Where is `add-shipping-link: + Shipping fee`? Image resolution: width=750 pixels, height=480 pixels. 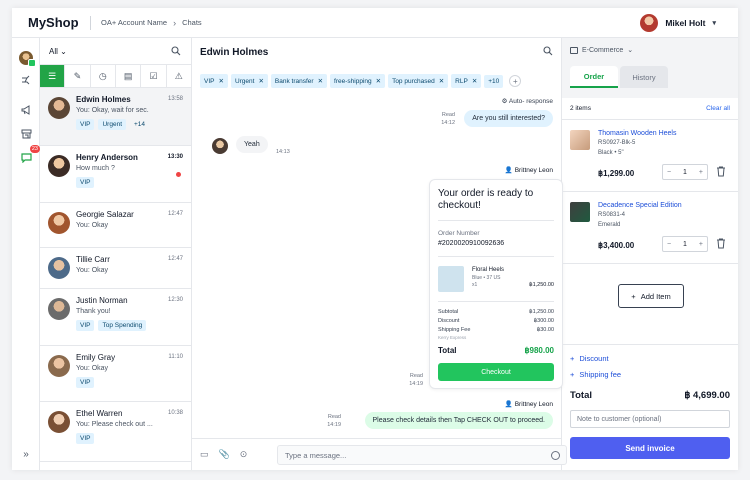
add-shipping-link: + Shipping fee is located at coordinates (595, 374).